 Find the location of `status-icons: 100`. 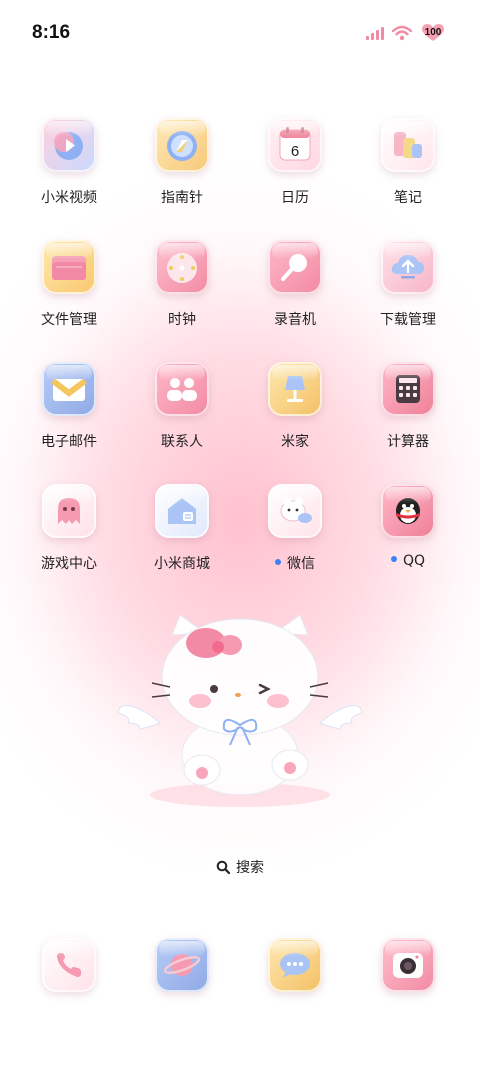

status-icons: 100 is located at coordinates (406, 33).